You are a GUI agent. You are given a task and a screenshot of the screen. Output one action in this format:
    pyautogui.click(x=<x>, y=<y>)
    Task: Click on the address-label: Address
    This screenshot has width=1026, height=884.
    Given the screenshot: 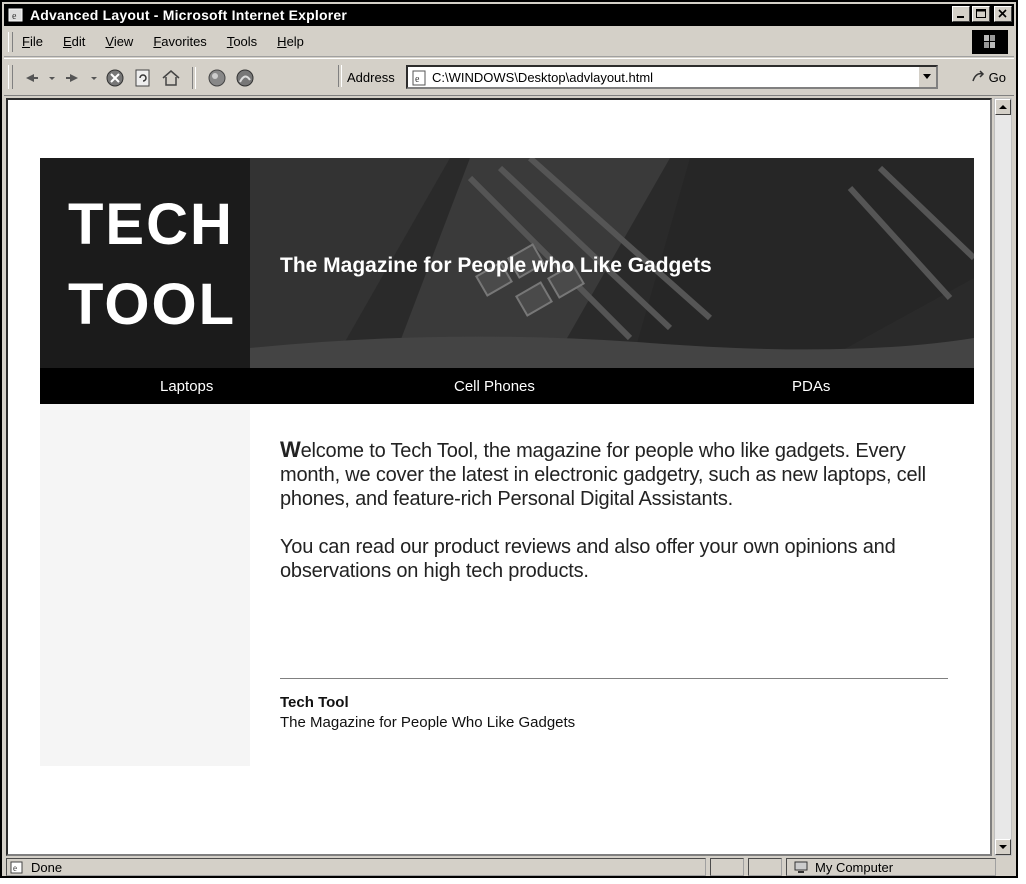 What is the action you would take?
    pyautogui.click(x=371, y=77)
    